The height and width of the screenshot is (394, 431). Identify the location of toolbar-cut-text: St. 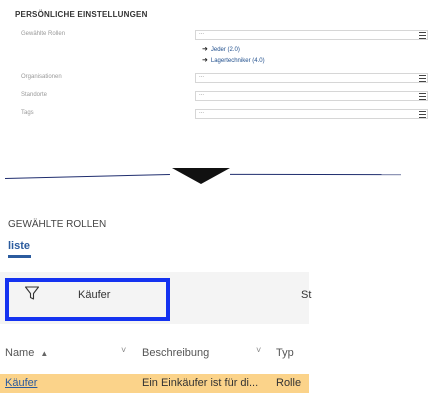
(306, 295).